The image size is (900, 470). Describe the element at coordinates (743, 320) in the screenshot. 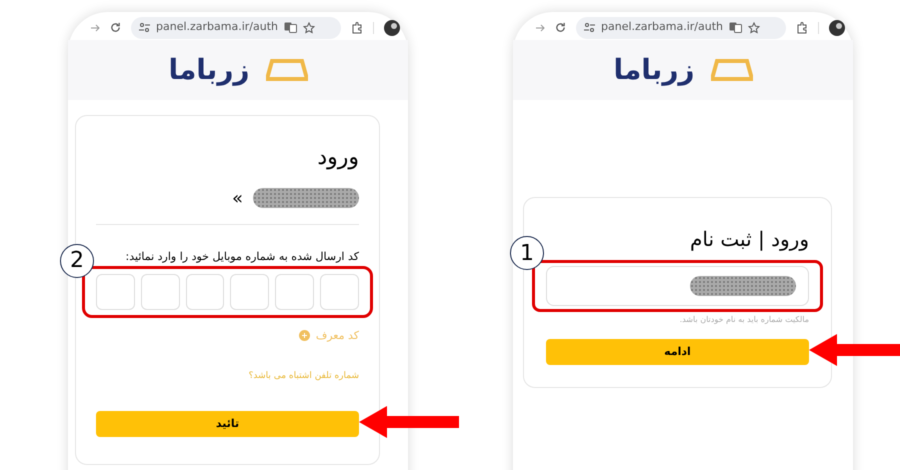

I see `hint-text: مالکیت شماره باید به نام خودتان باشد.` at that location.